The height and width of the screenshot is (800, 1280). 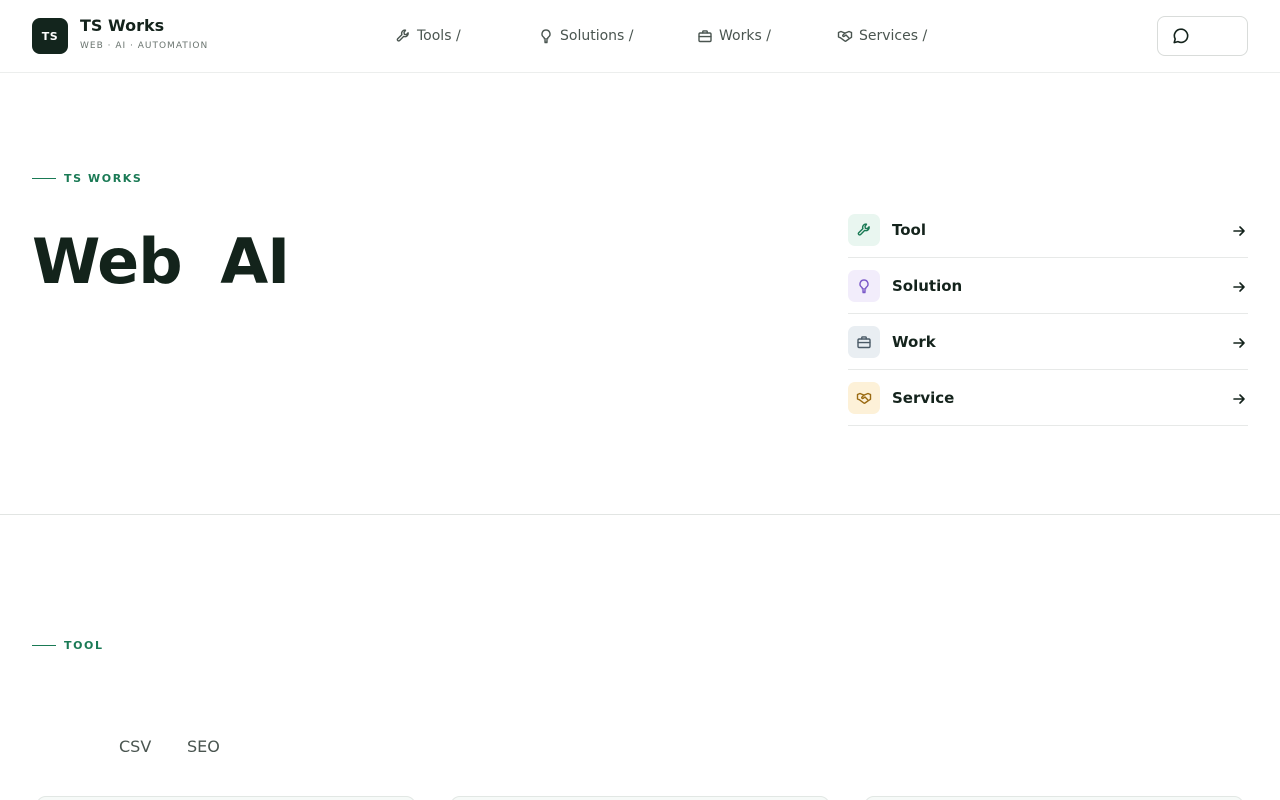 I want to click on chat-bubble-icon, so click(x=1181, y=36).